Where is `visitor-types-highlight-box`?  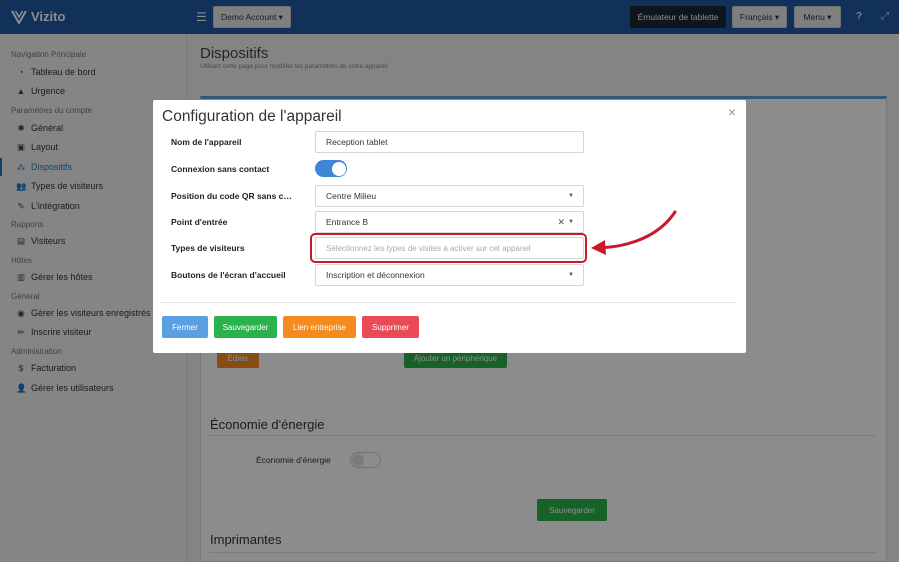 visitor-types-highlight-box is located at coordinates (448, 248).